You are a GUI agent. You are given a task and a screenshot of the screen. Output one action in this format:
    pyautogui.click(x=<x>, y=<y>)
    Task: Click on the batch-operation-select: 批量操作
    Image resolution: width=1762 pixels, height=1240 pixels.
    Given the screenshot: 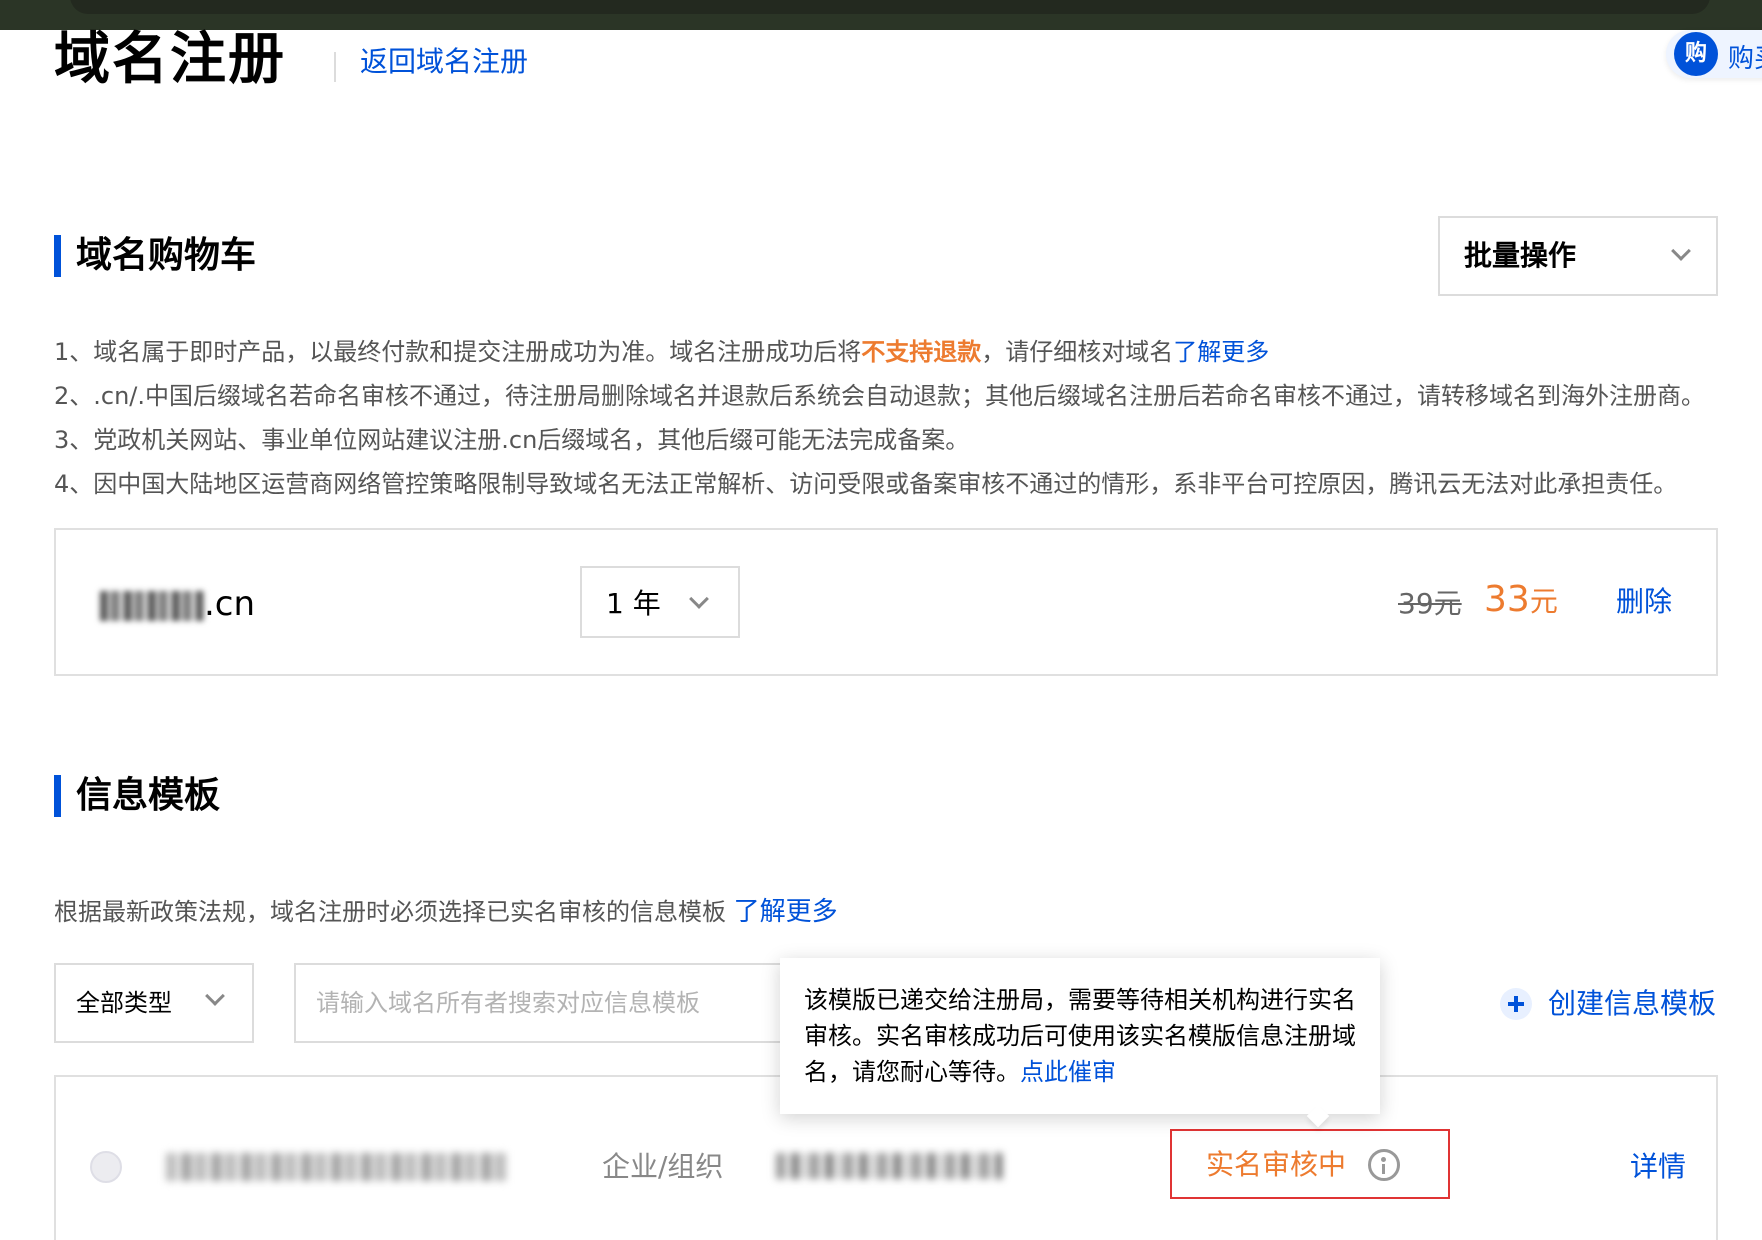 What is the action you would take?
    pyautogui.click(x=1578, y=256)
    